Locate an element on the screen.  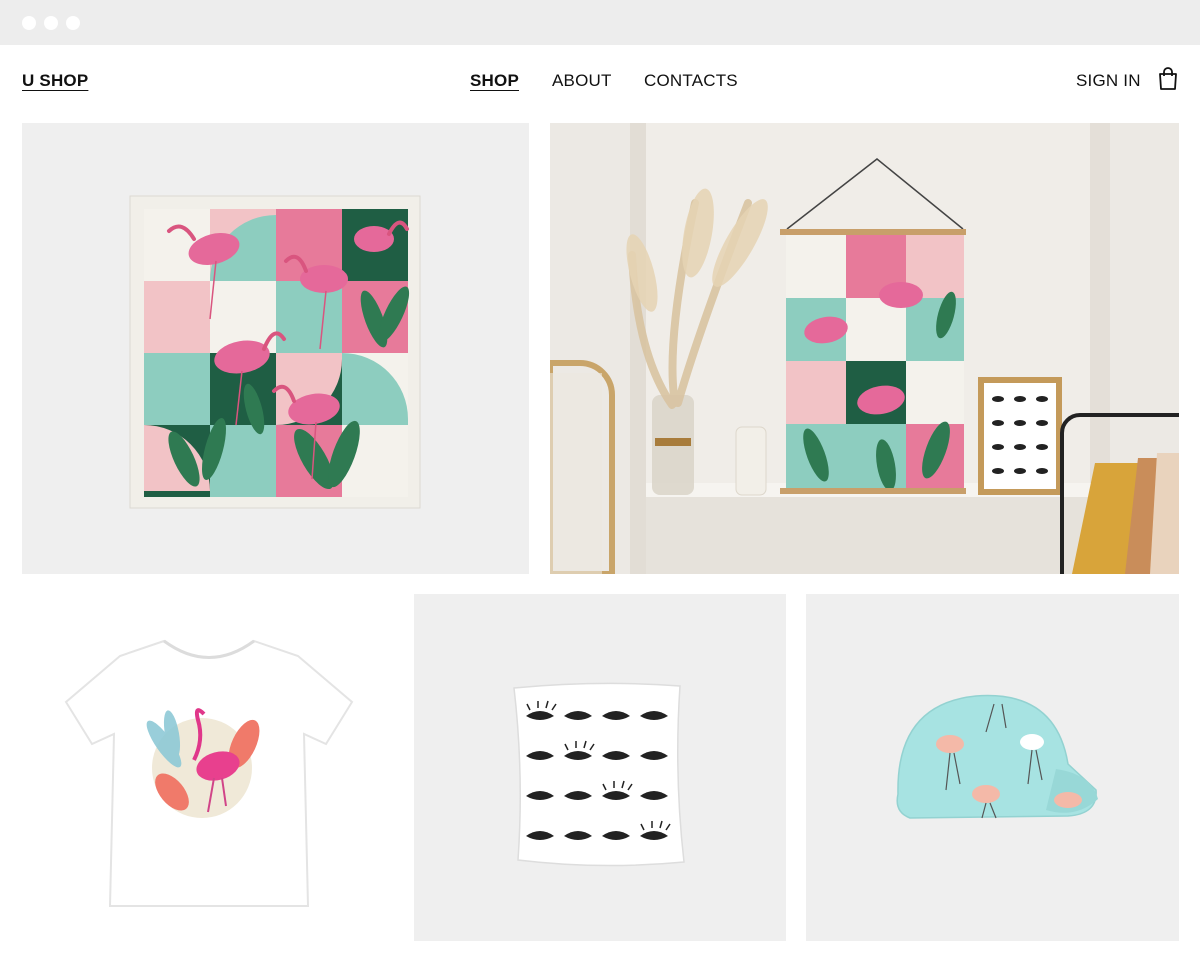
sign-in-link: SIGN IN is located at coordinates (1108, 81).